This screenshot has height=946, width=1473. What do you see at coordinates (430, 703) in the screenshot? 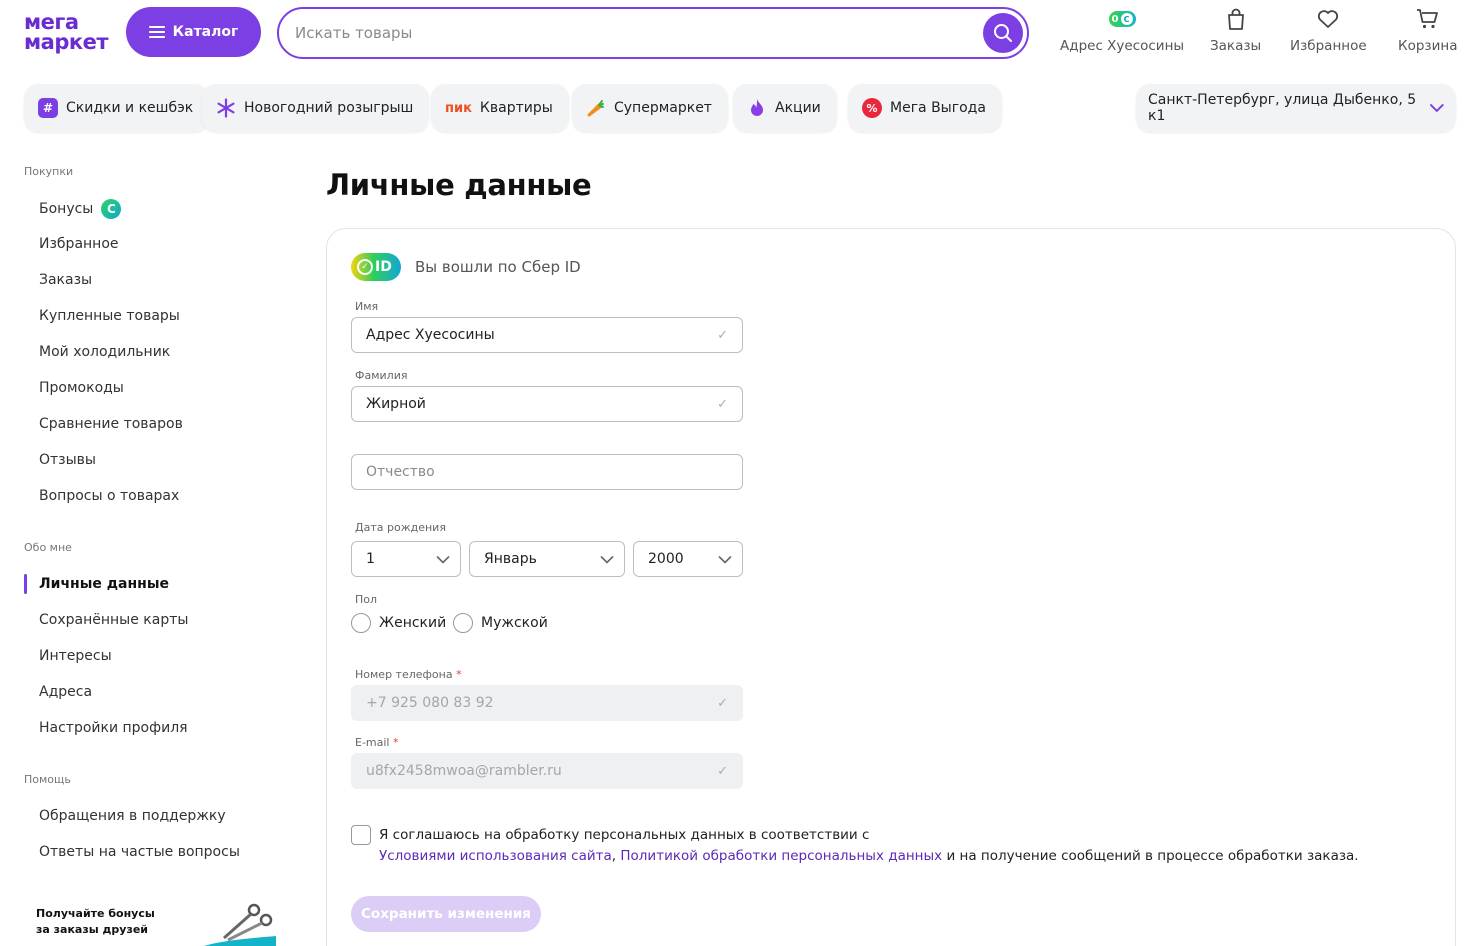
I see `phone-value: +7 925 080 83 92` at bounding box center [430, 703].